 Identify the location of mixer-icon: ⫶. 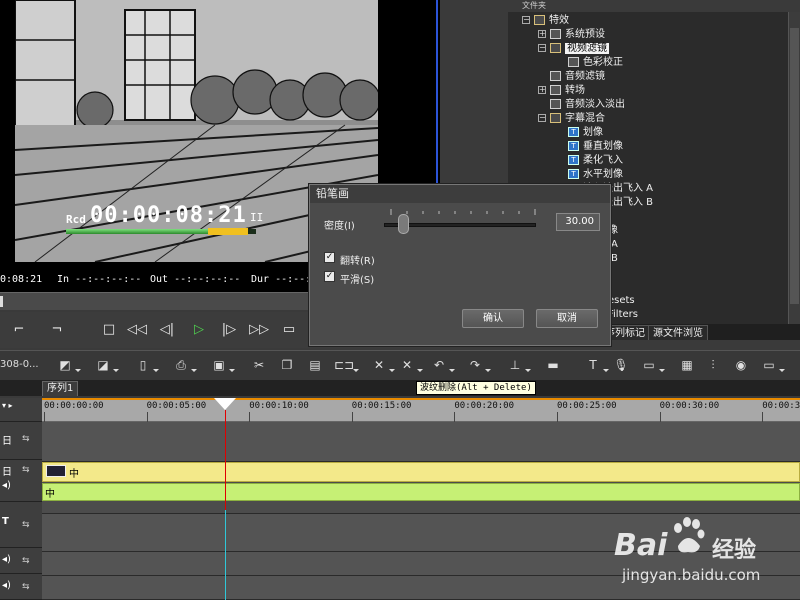
(713, 365).